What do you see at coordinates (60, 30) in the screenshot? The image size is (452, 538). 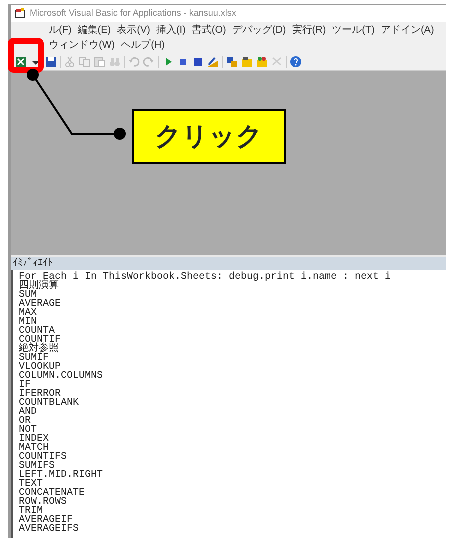 I see `menu-item: ル(F)` at bounding box center [60, 30].